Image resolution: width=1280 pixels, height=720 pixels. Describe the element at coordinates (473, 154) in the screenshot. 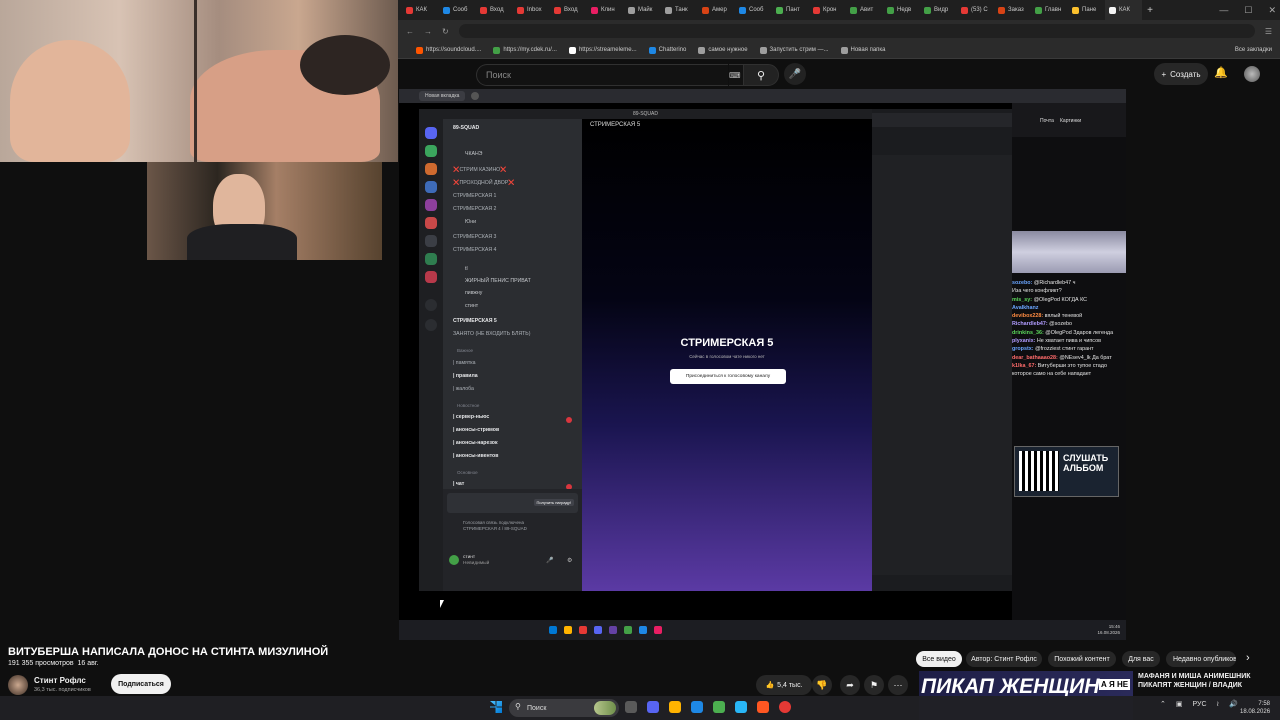

I see `voice-user: ЧКАНЭ` at that location.